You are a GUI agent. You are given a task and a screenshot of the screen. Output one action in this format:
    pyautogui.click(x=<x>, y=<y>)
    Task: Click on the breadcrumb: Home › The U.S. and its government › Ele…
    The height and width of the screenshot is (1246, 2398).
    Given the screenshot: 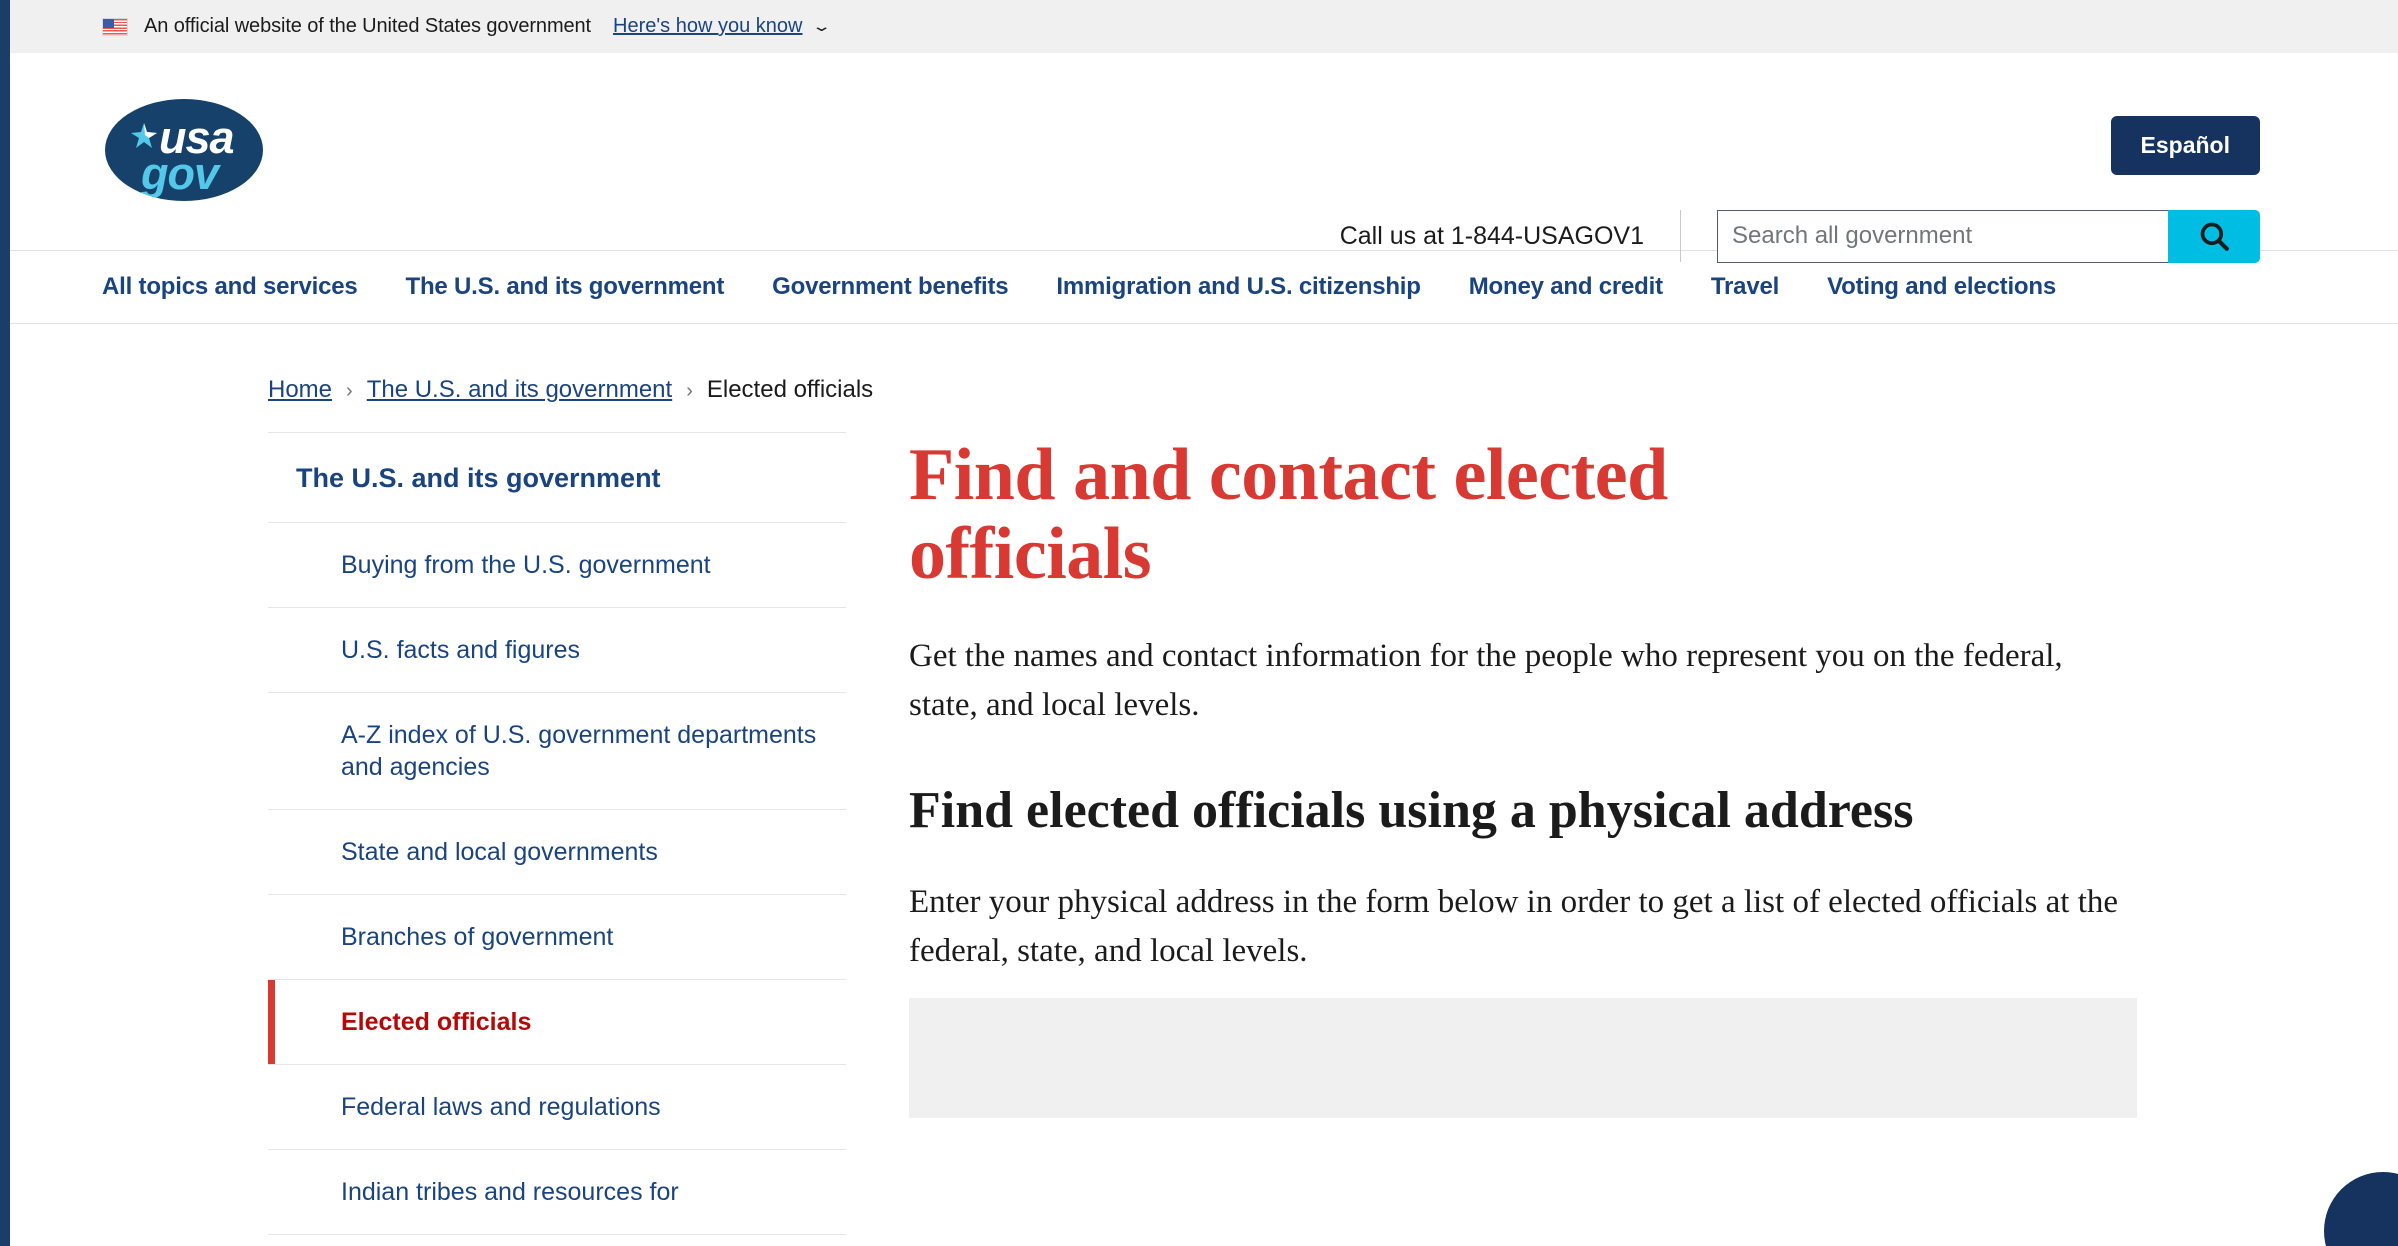 What is the action you would take?
    pyautogui.click(x=1204, y=364)
    